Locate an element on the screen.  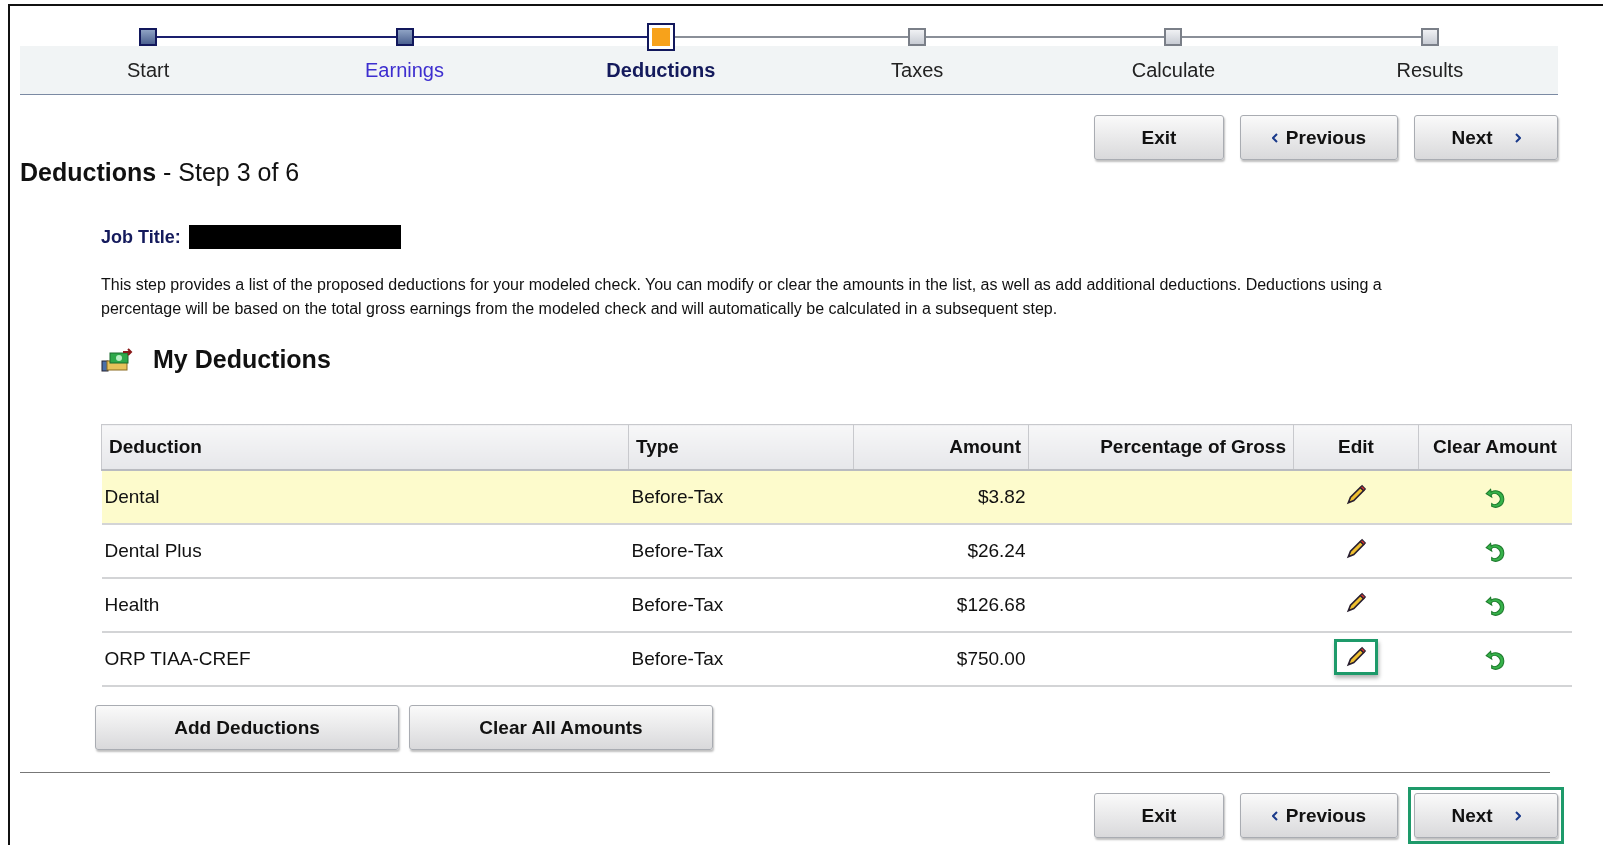
table-cell: Dental is located at coordinates (365, 497).